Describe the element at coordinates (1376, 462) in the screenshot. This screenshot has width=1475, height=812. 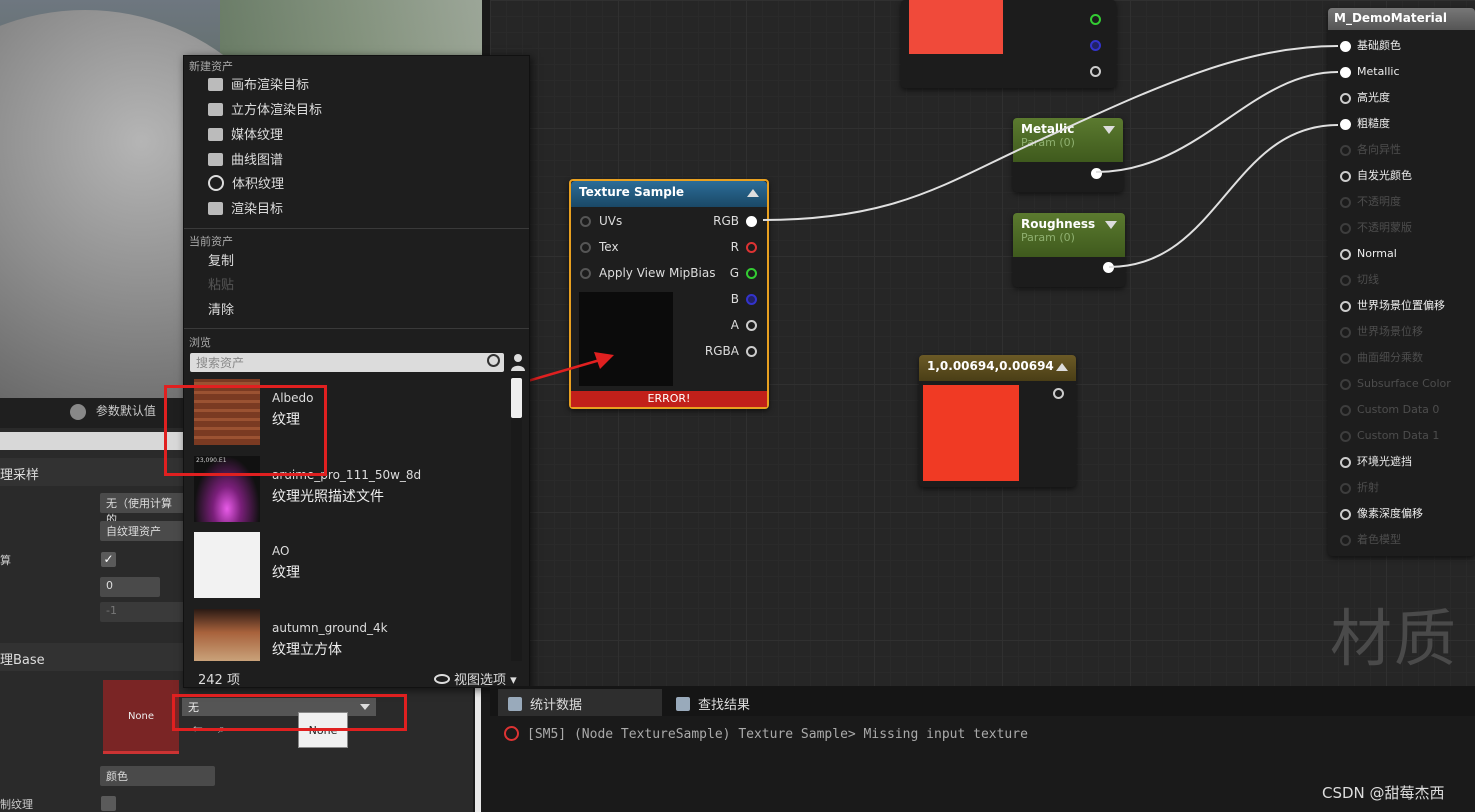
I see `material-pin-row: 环境光遮挡` at that location.